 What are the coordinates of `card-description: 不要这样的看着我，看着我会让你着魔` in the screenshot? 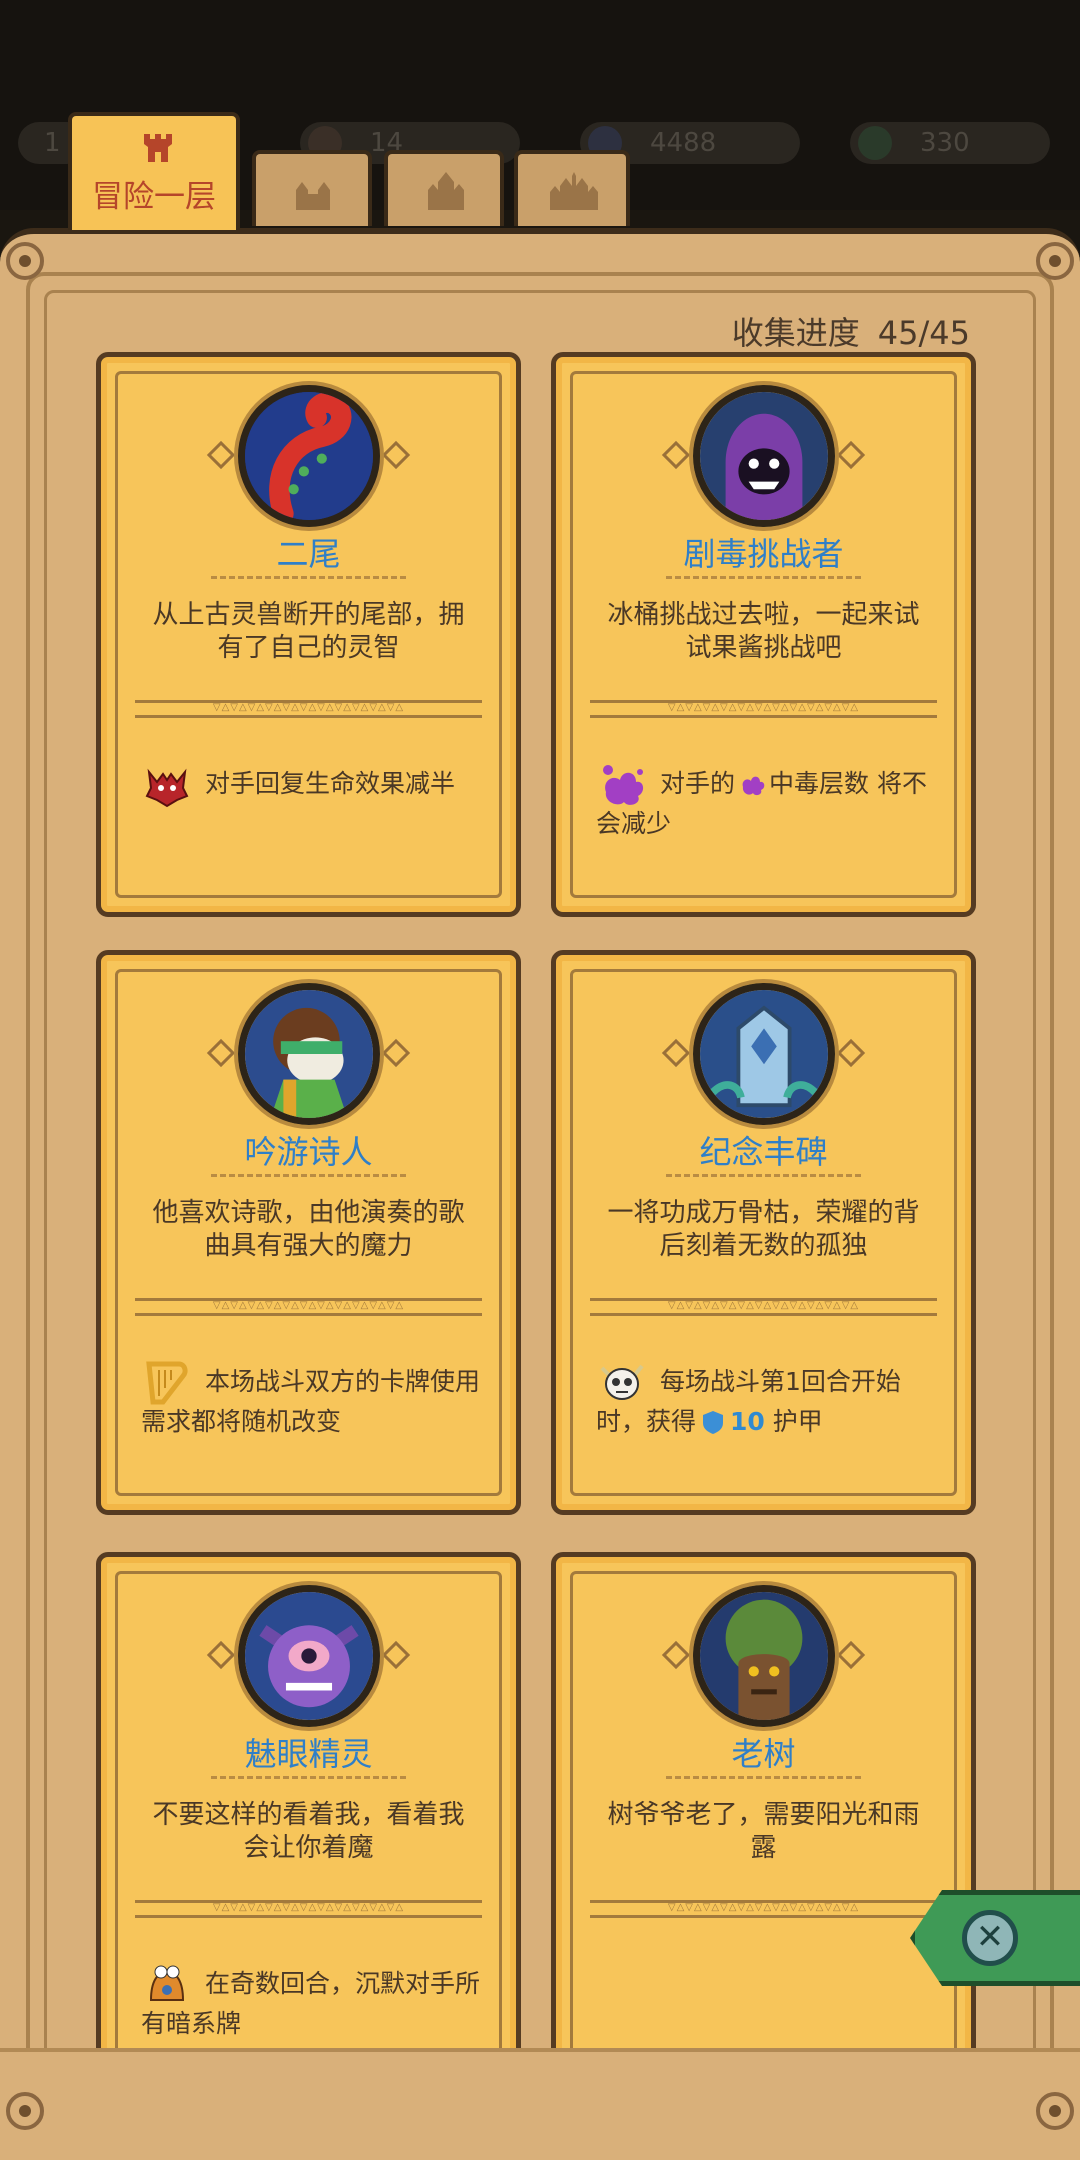 It's located at (308, 1831).